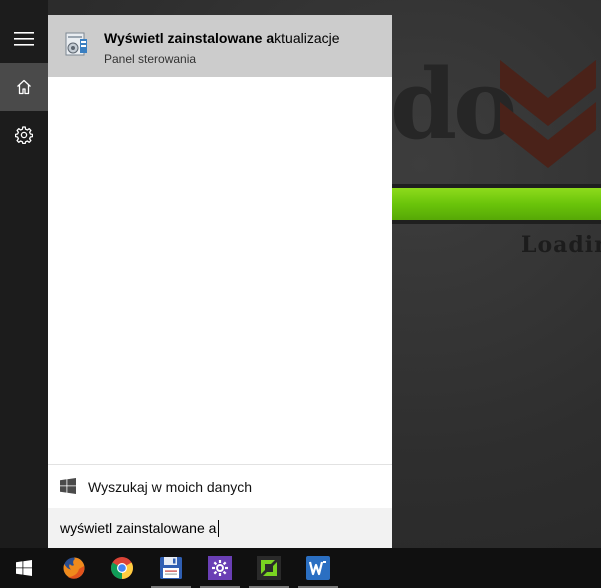 Image resolution: width=601 pixels, height=588 pixels. I want to click on chrome-icon, so click(122, 568).